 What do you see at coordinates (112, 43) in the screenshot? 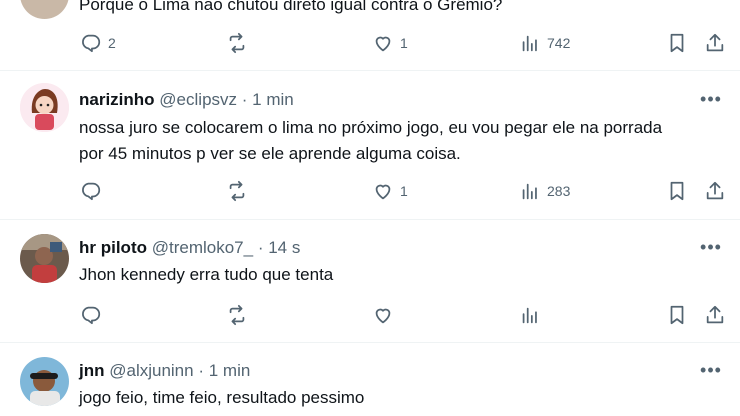
I see `reply-count: 2` at bounding box center [112, 43].